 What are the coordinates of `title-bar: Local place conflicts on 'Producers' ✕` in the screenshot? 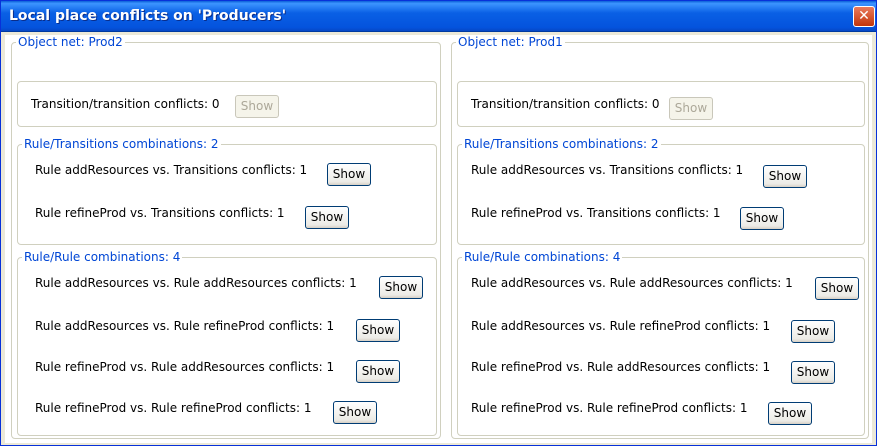 It's located at (438, 16).